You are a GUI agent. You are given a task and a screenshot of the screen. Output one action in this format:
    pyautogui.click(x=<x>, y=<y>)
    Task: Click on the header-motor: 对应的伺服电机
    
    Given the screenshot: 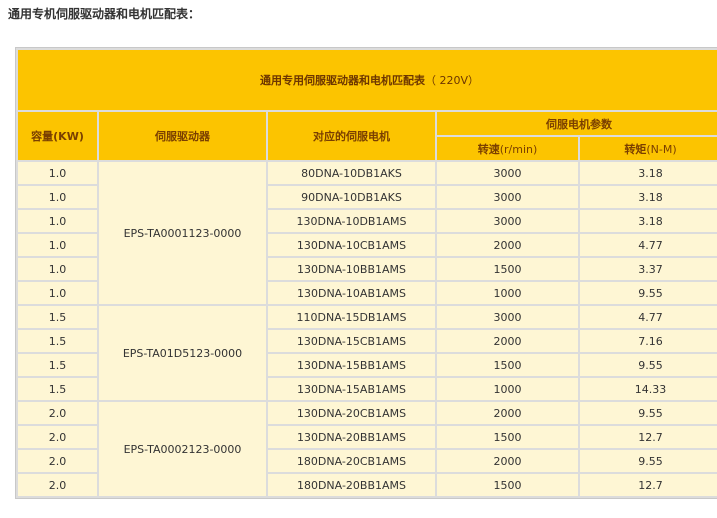 What is the action you would take?
    pyautogui.click(x=351, y=136)
    